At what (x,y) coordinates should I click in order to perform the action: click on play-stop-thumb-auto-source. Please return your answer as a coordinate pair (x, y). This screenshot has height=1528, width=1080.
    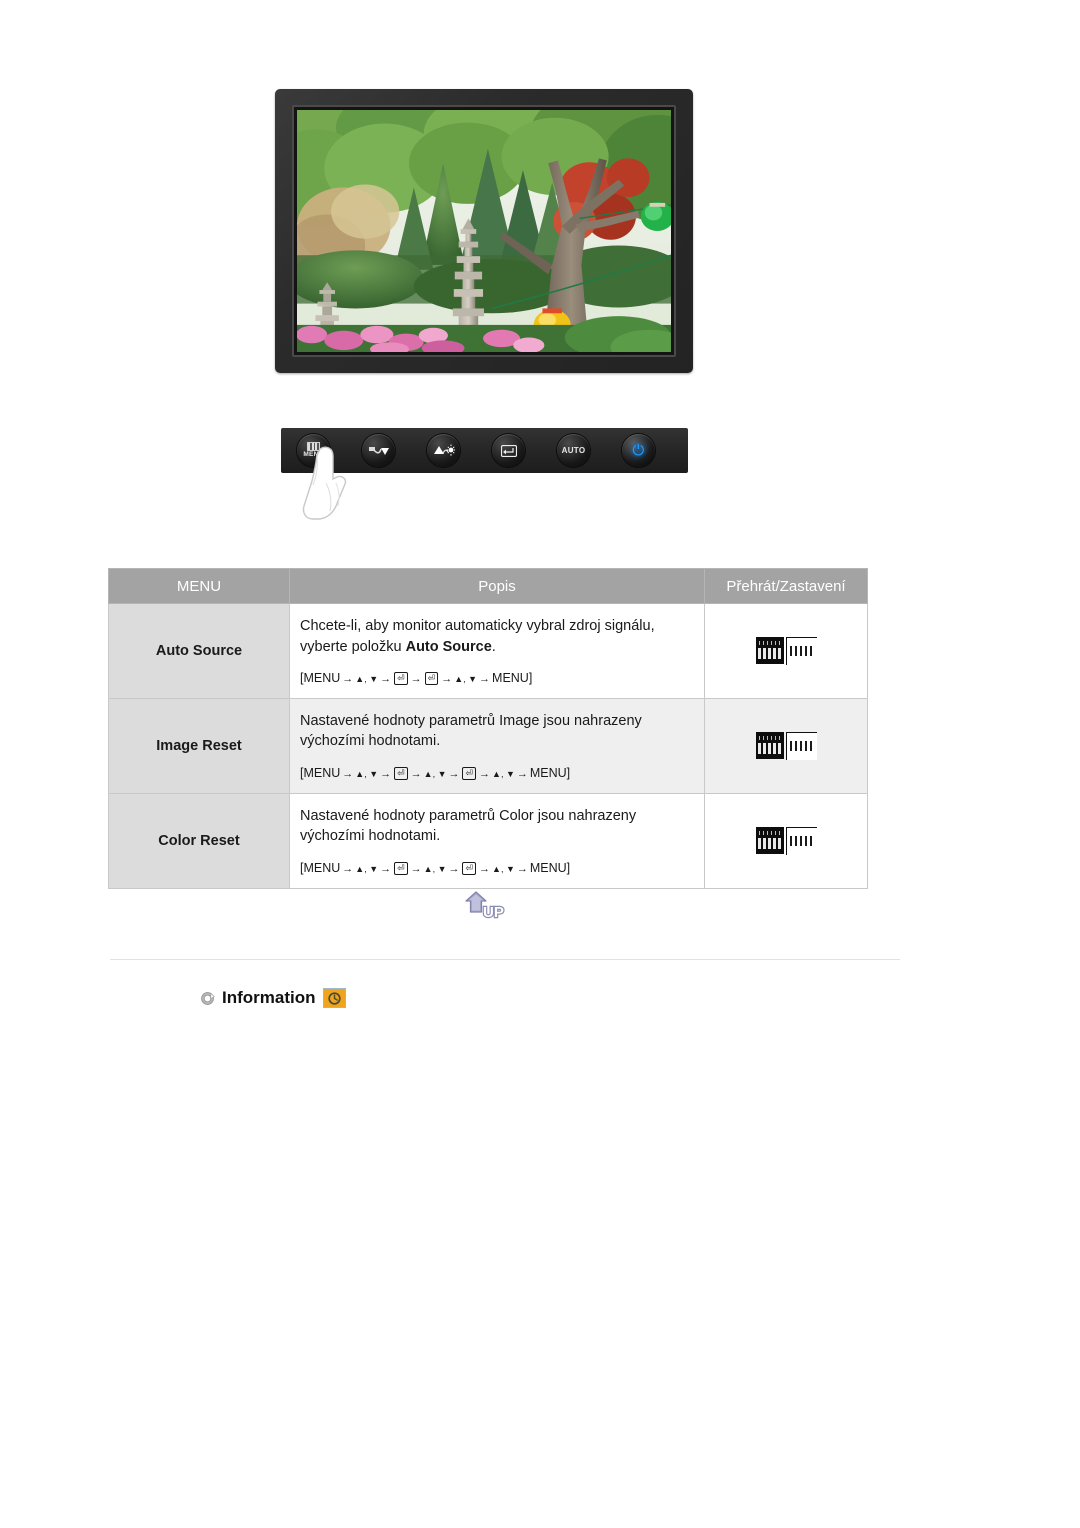
    Looking at the image, I should click on (786, 651).